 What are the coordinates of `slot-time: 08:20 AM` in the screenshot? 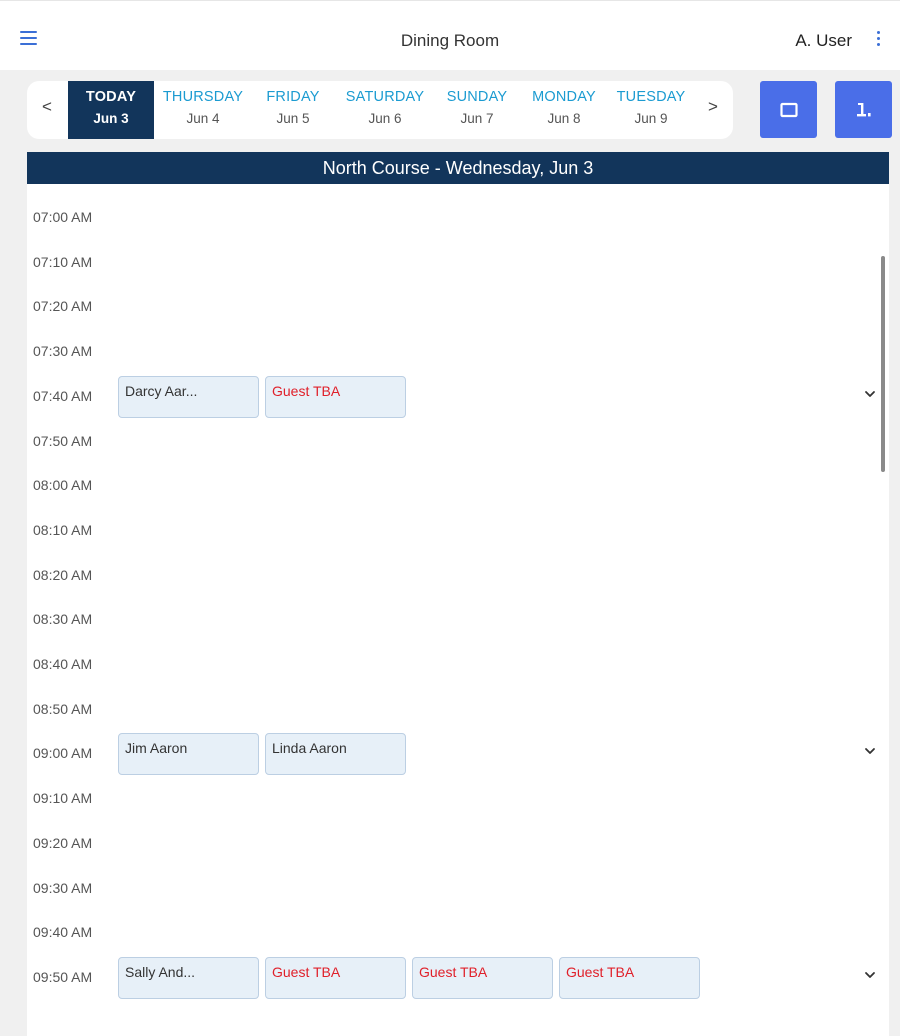 It's located at (63, 574).